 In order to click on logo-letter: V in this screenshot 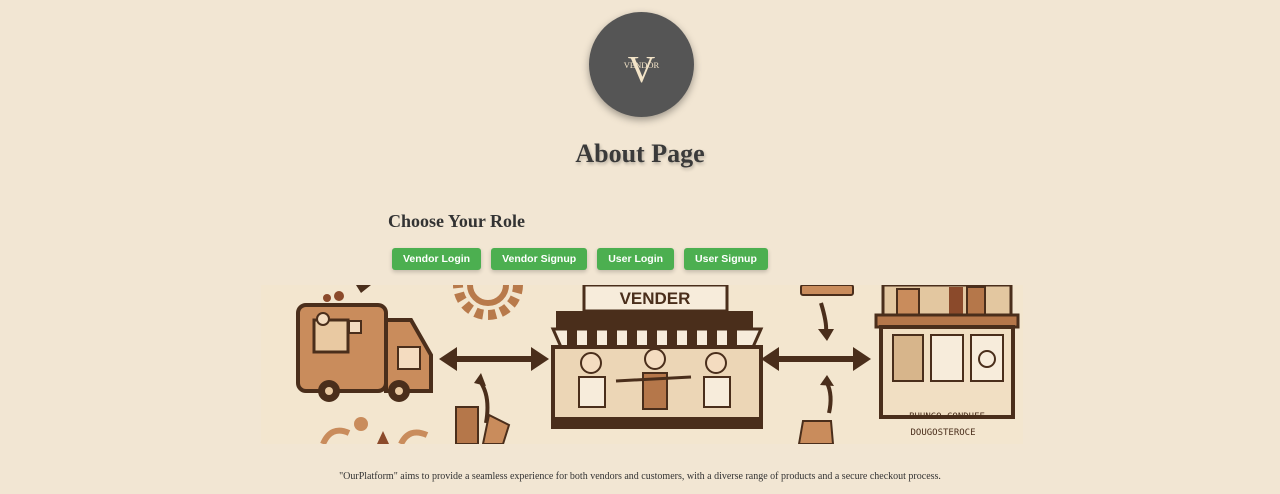, I will do `click(642, 70)`.